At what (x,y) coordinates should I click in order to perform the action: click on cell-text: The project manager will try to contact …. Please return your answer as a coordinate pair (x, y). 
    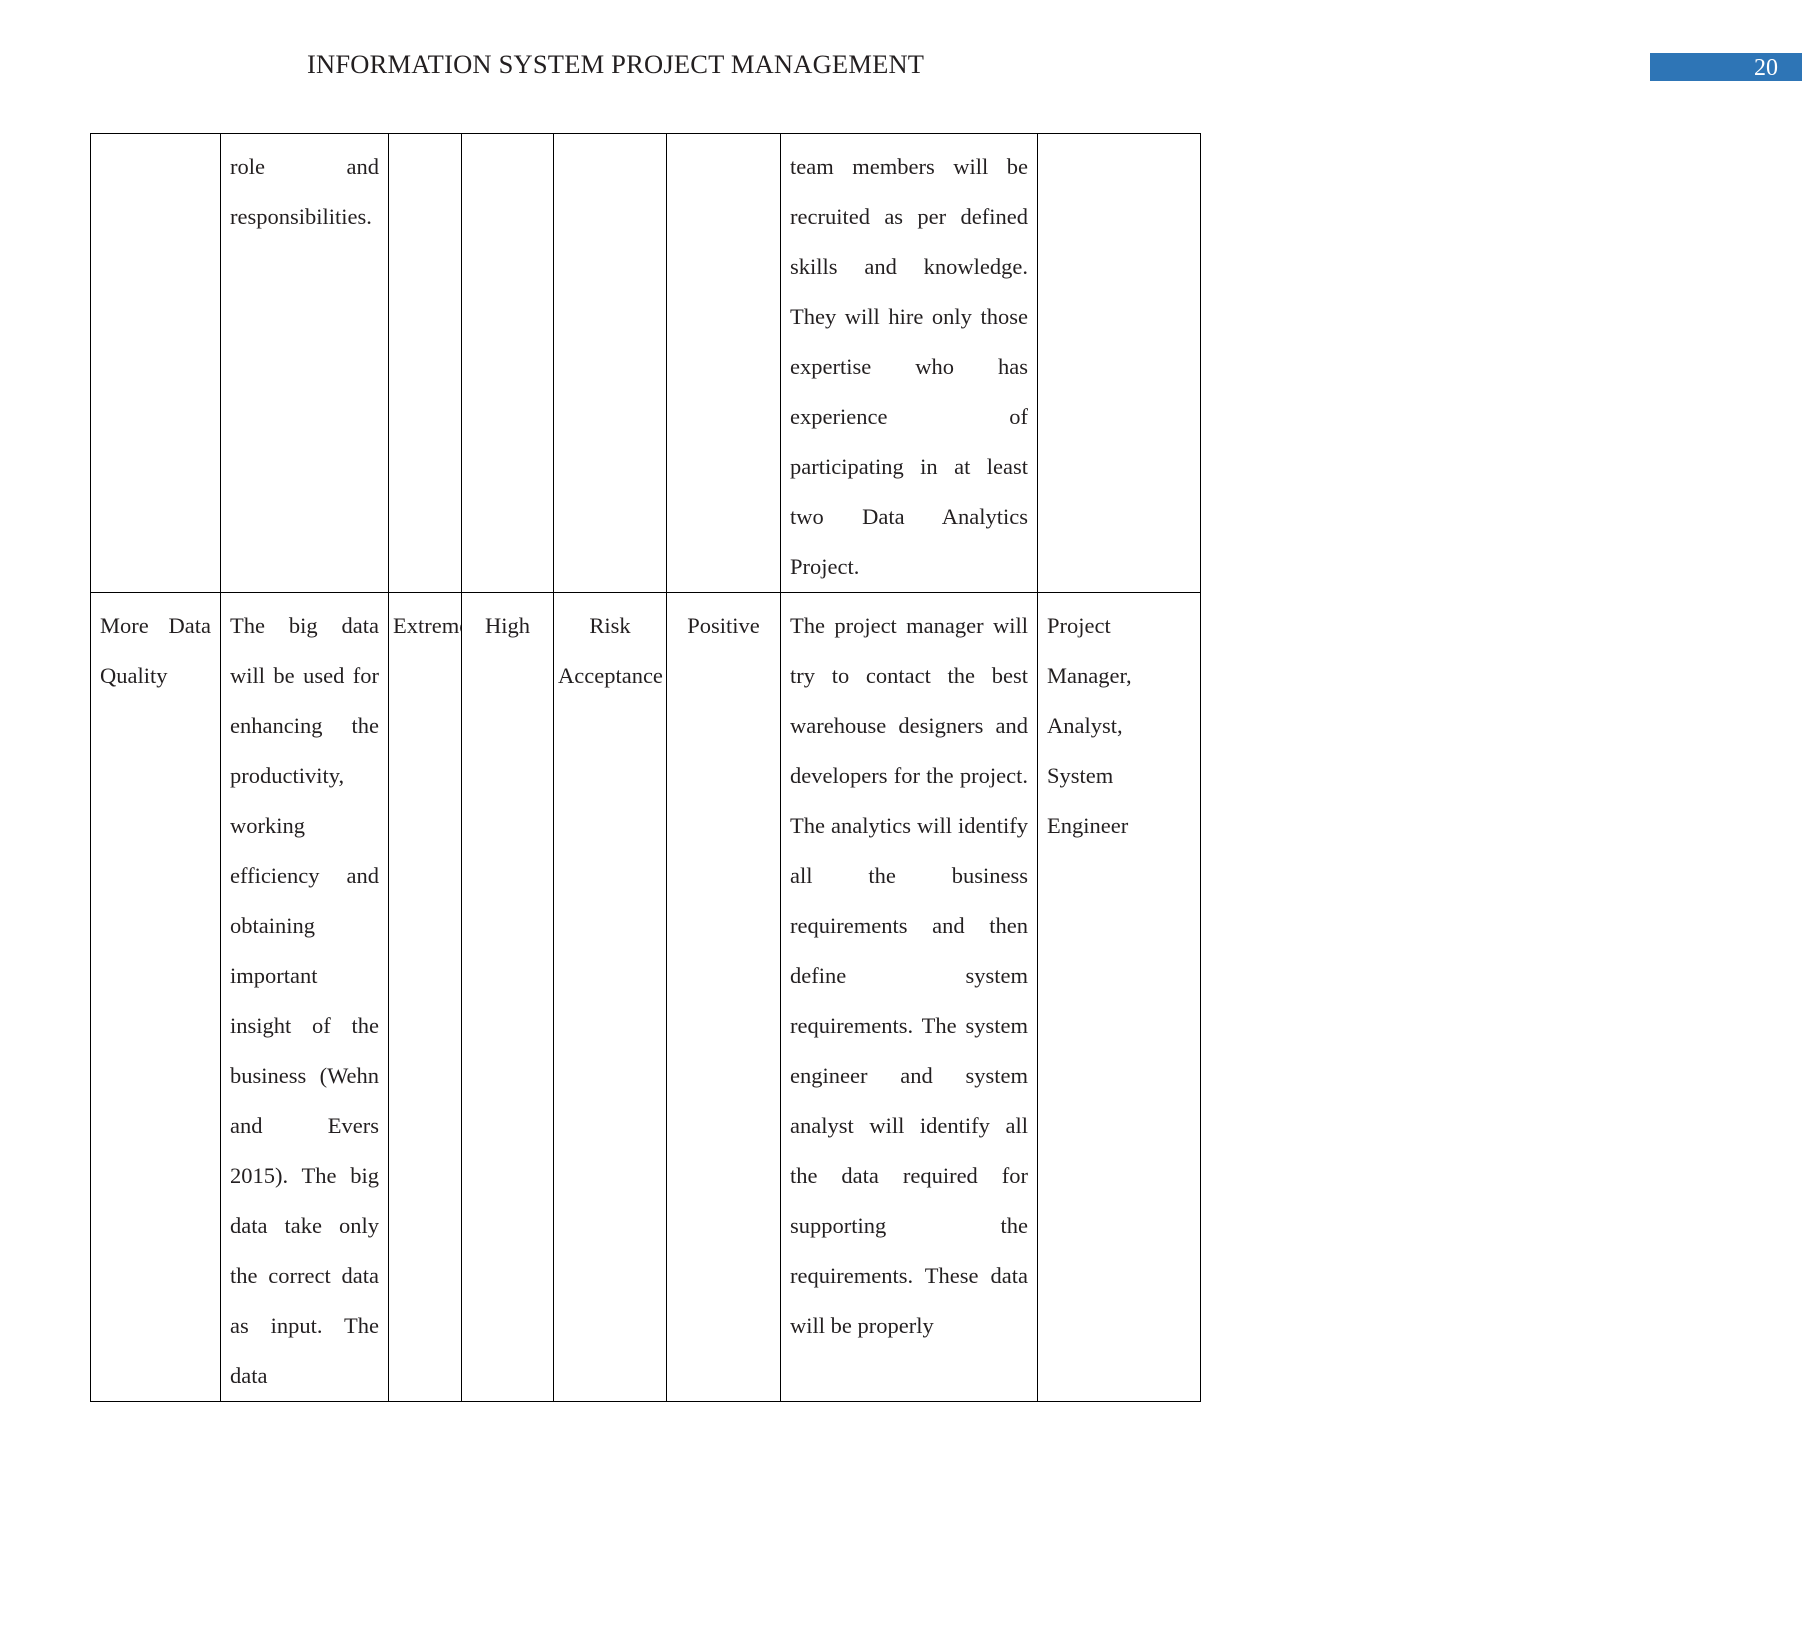
    Looking at the image, I should click on (909, 975).